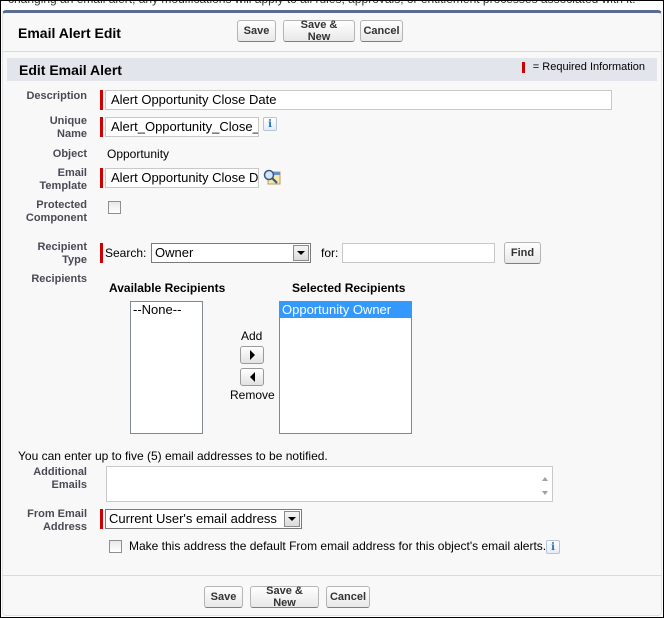 This screenshot has width=664, height=618. Describe the element at coordinates (69, 154) in the screenshot. I see `object-label: Object` at that location.